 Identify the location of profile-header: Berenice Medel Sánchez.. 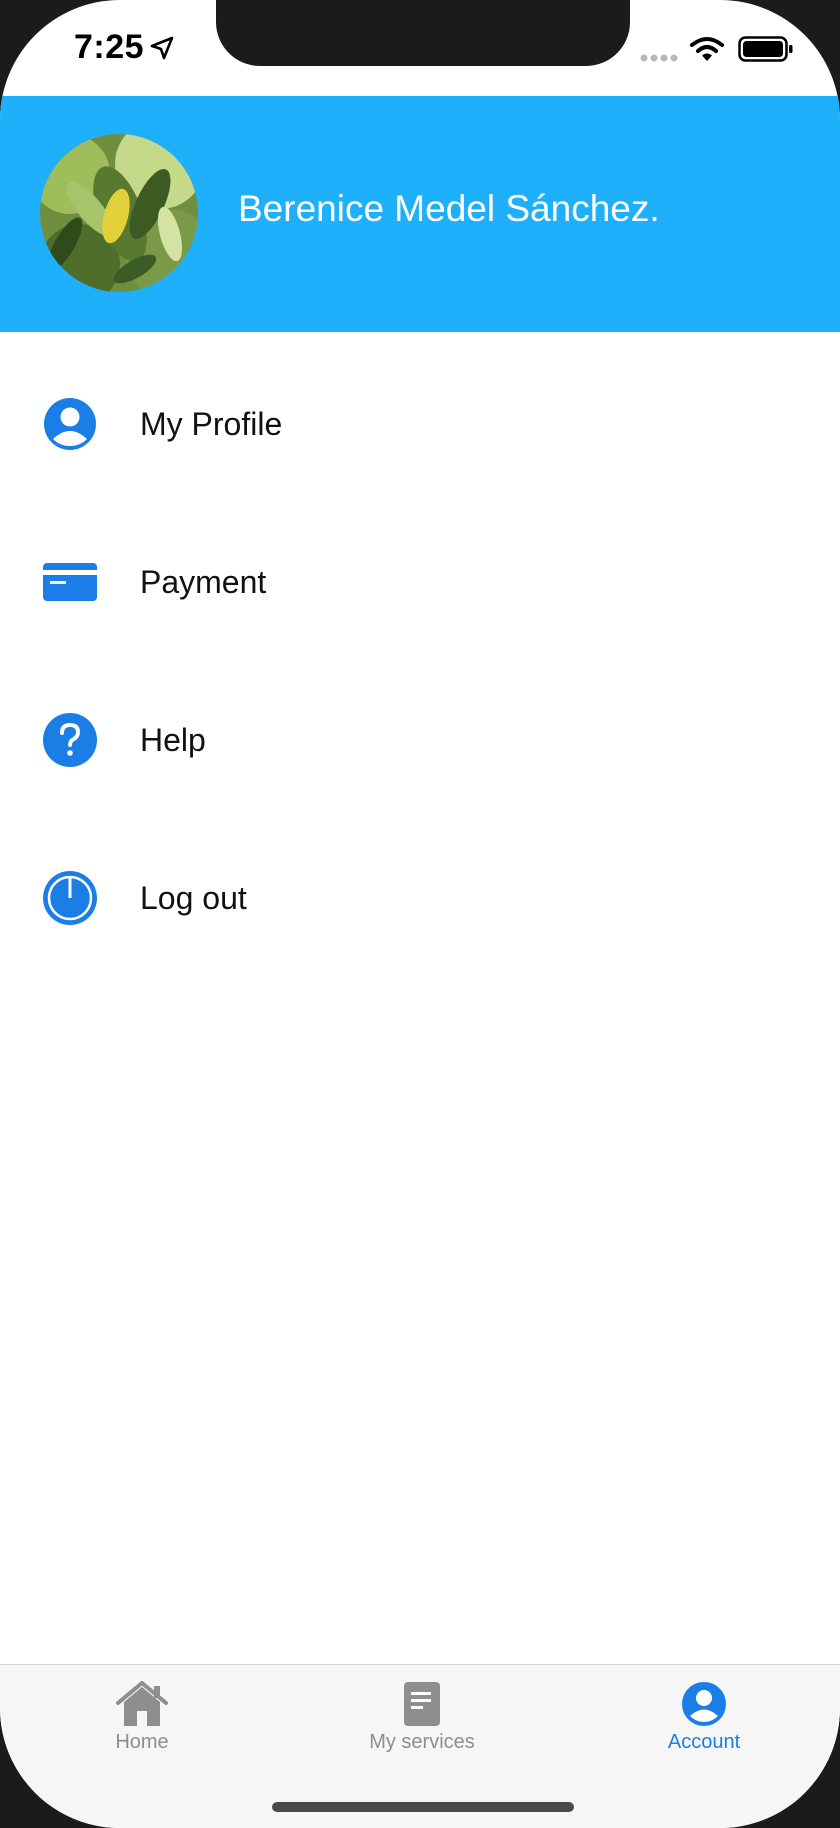
(420, 214).